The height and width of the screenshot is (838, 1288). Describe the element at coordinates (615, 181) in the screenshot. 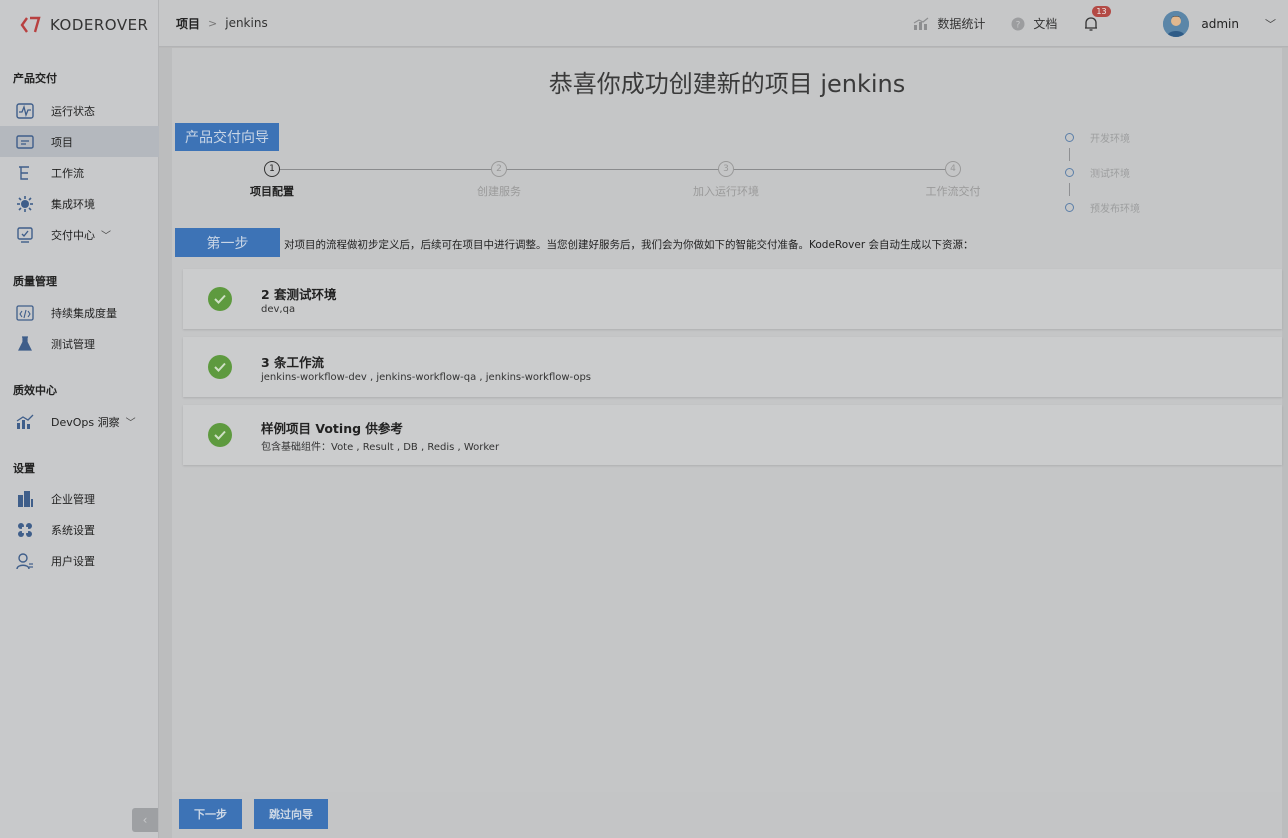

I see `step-progress: 1 项目配置 2 创建服务 3 加入运行环境 4 工作流交付` at that location.